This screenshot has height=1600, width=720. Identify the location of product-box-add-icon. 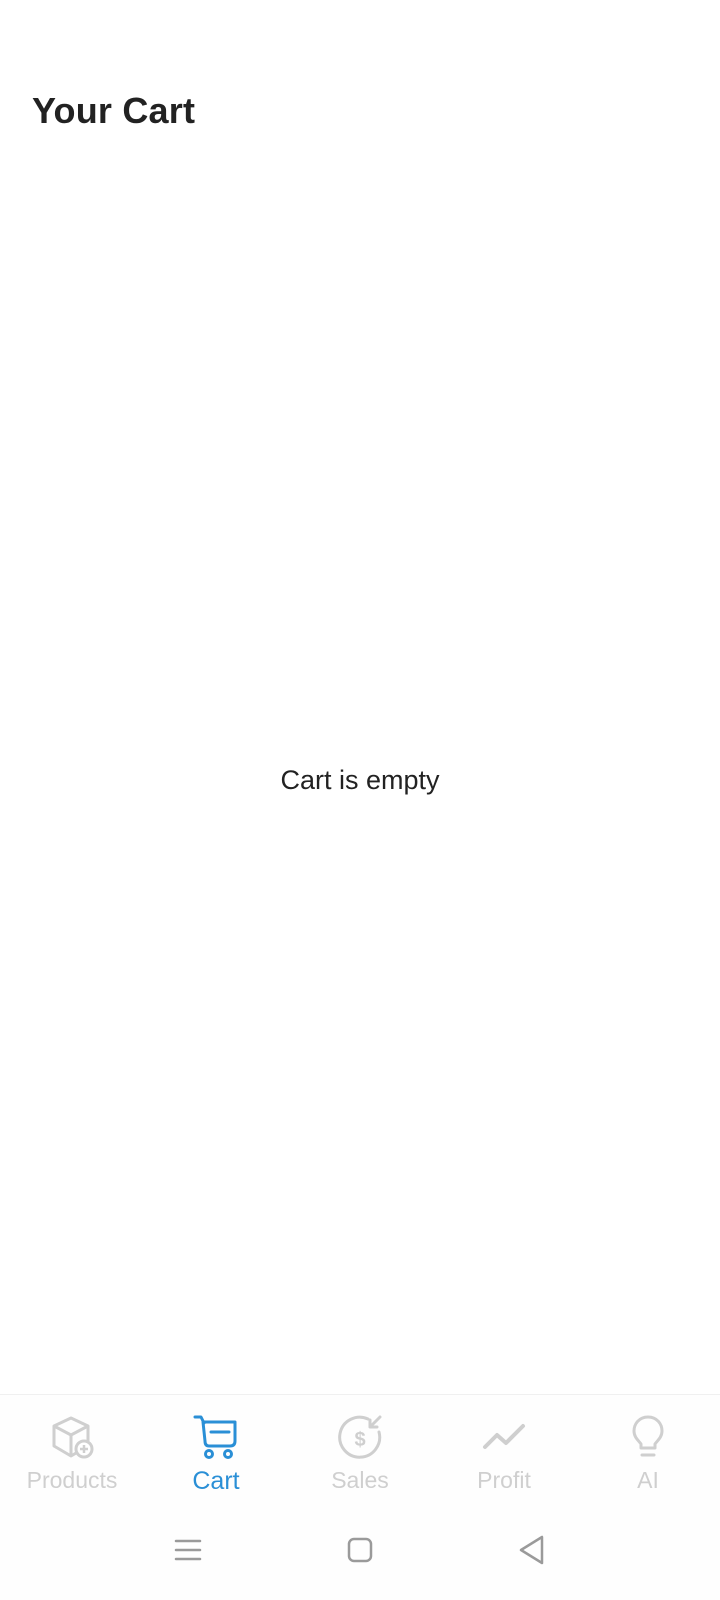
(73, 1437).